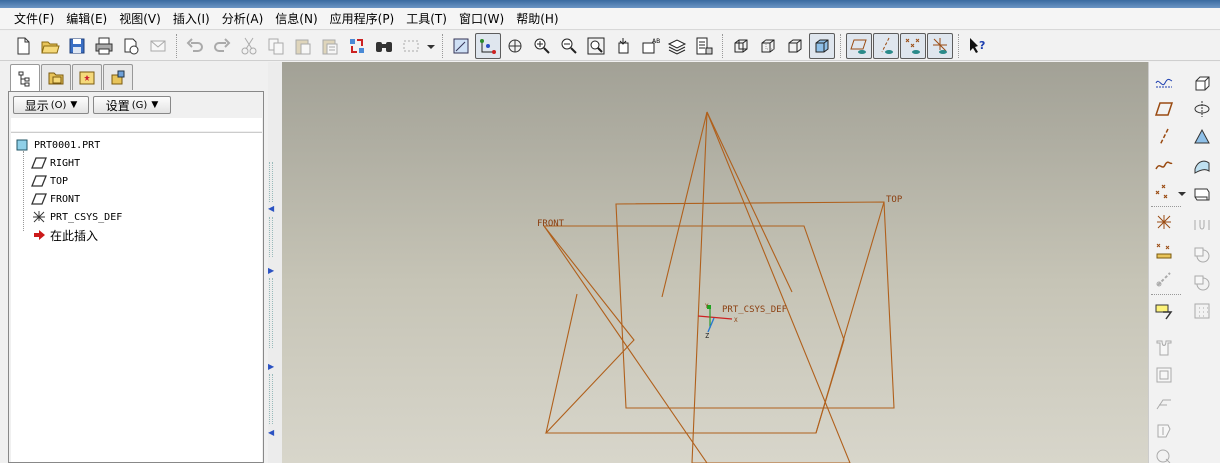  I want to click on boundary-blend-icon, so click(1202, 165).